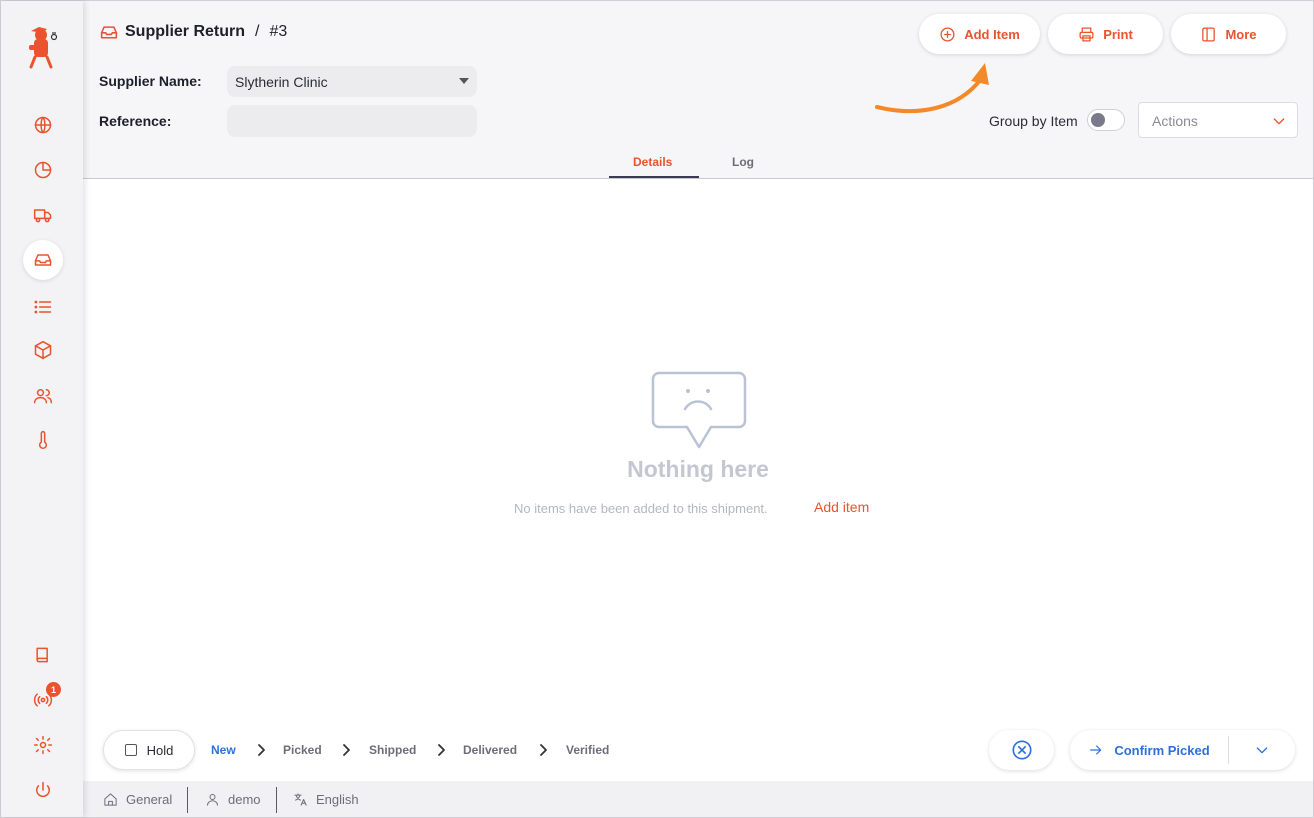  I want to click on group-by-item-toggle, so click(1106, 120).